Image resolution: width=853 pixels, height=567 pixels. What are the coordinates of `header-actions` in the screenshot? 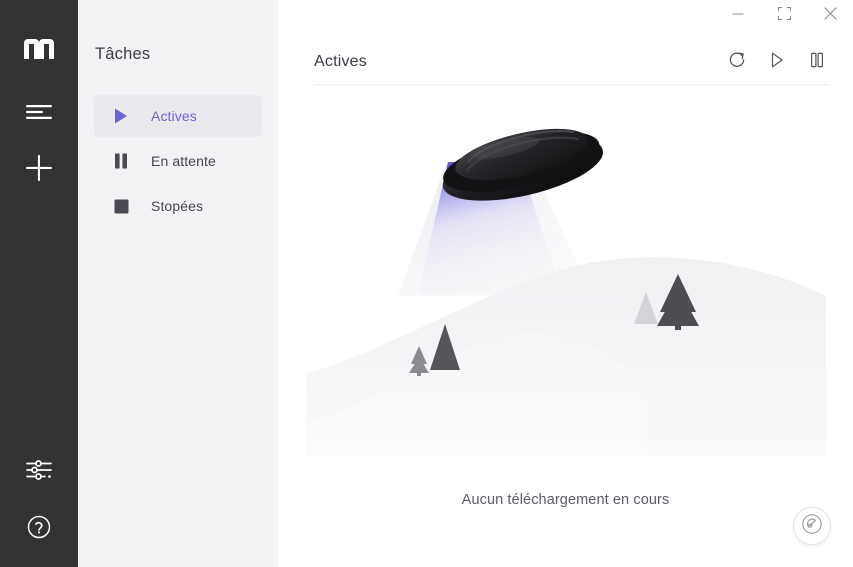 It's located at (777, 62).